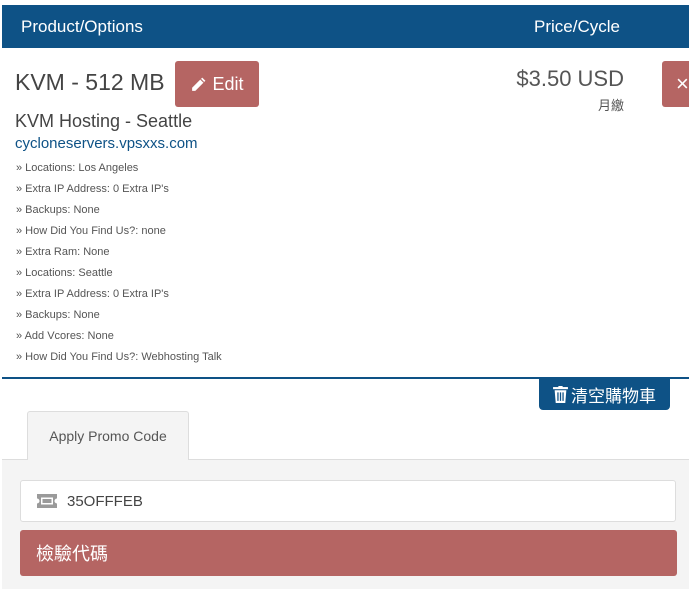  Describe the element at coordinates (65, 336) in the screenshot. I see `option-item: » Add Vcores: None` at that location.